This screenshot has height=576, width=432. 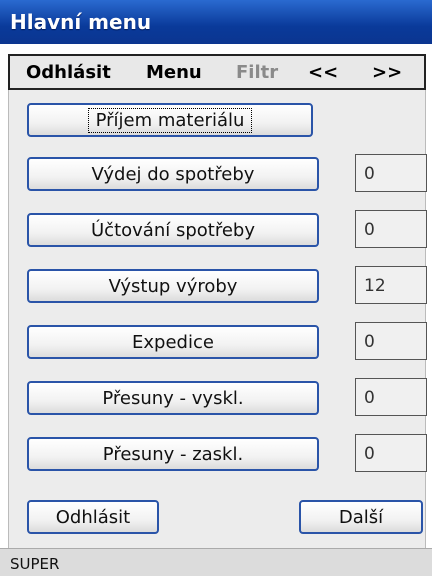 I want to click on transfer-out-count: 0, so click(x=391, y=397).